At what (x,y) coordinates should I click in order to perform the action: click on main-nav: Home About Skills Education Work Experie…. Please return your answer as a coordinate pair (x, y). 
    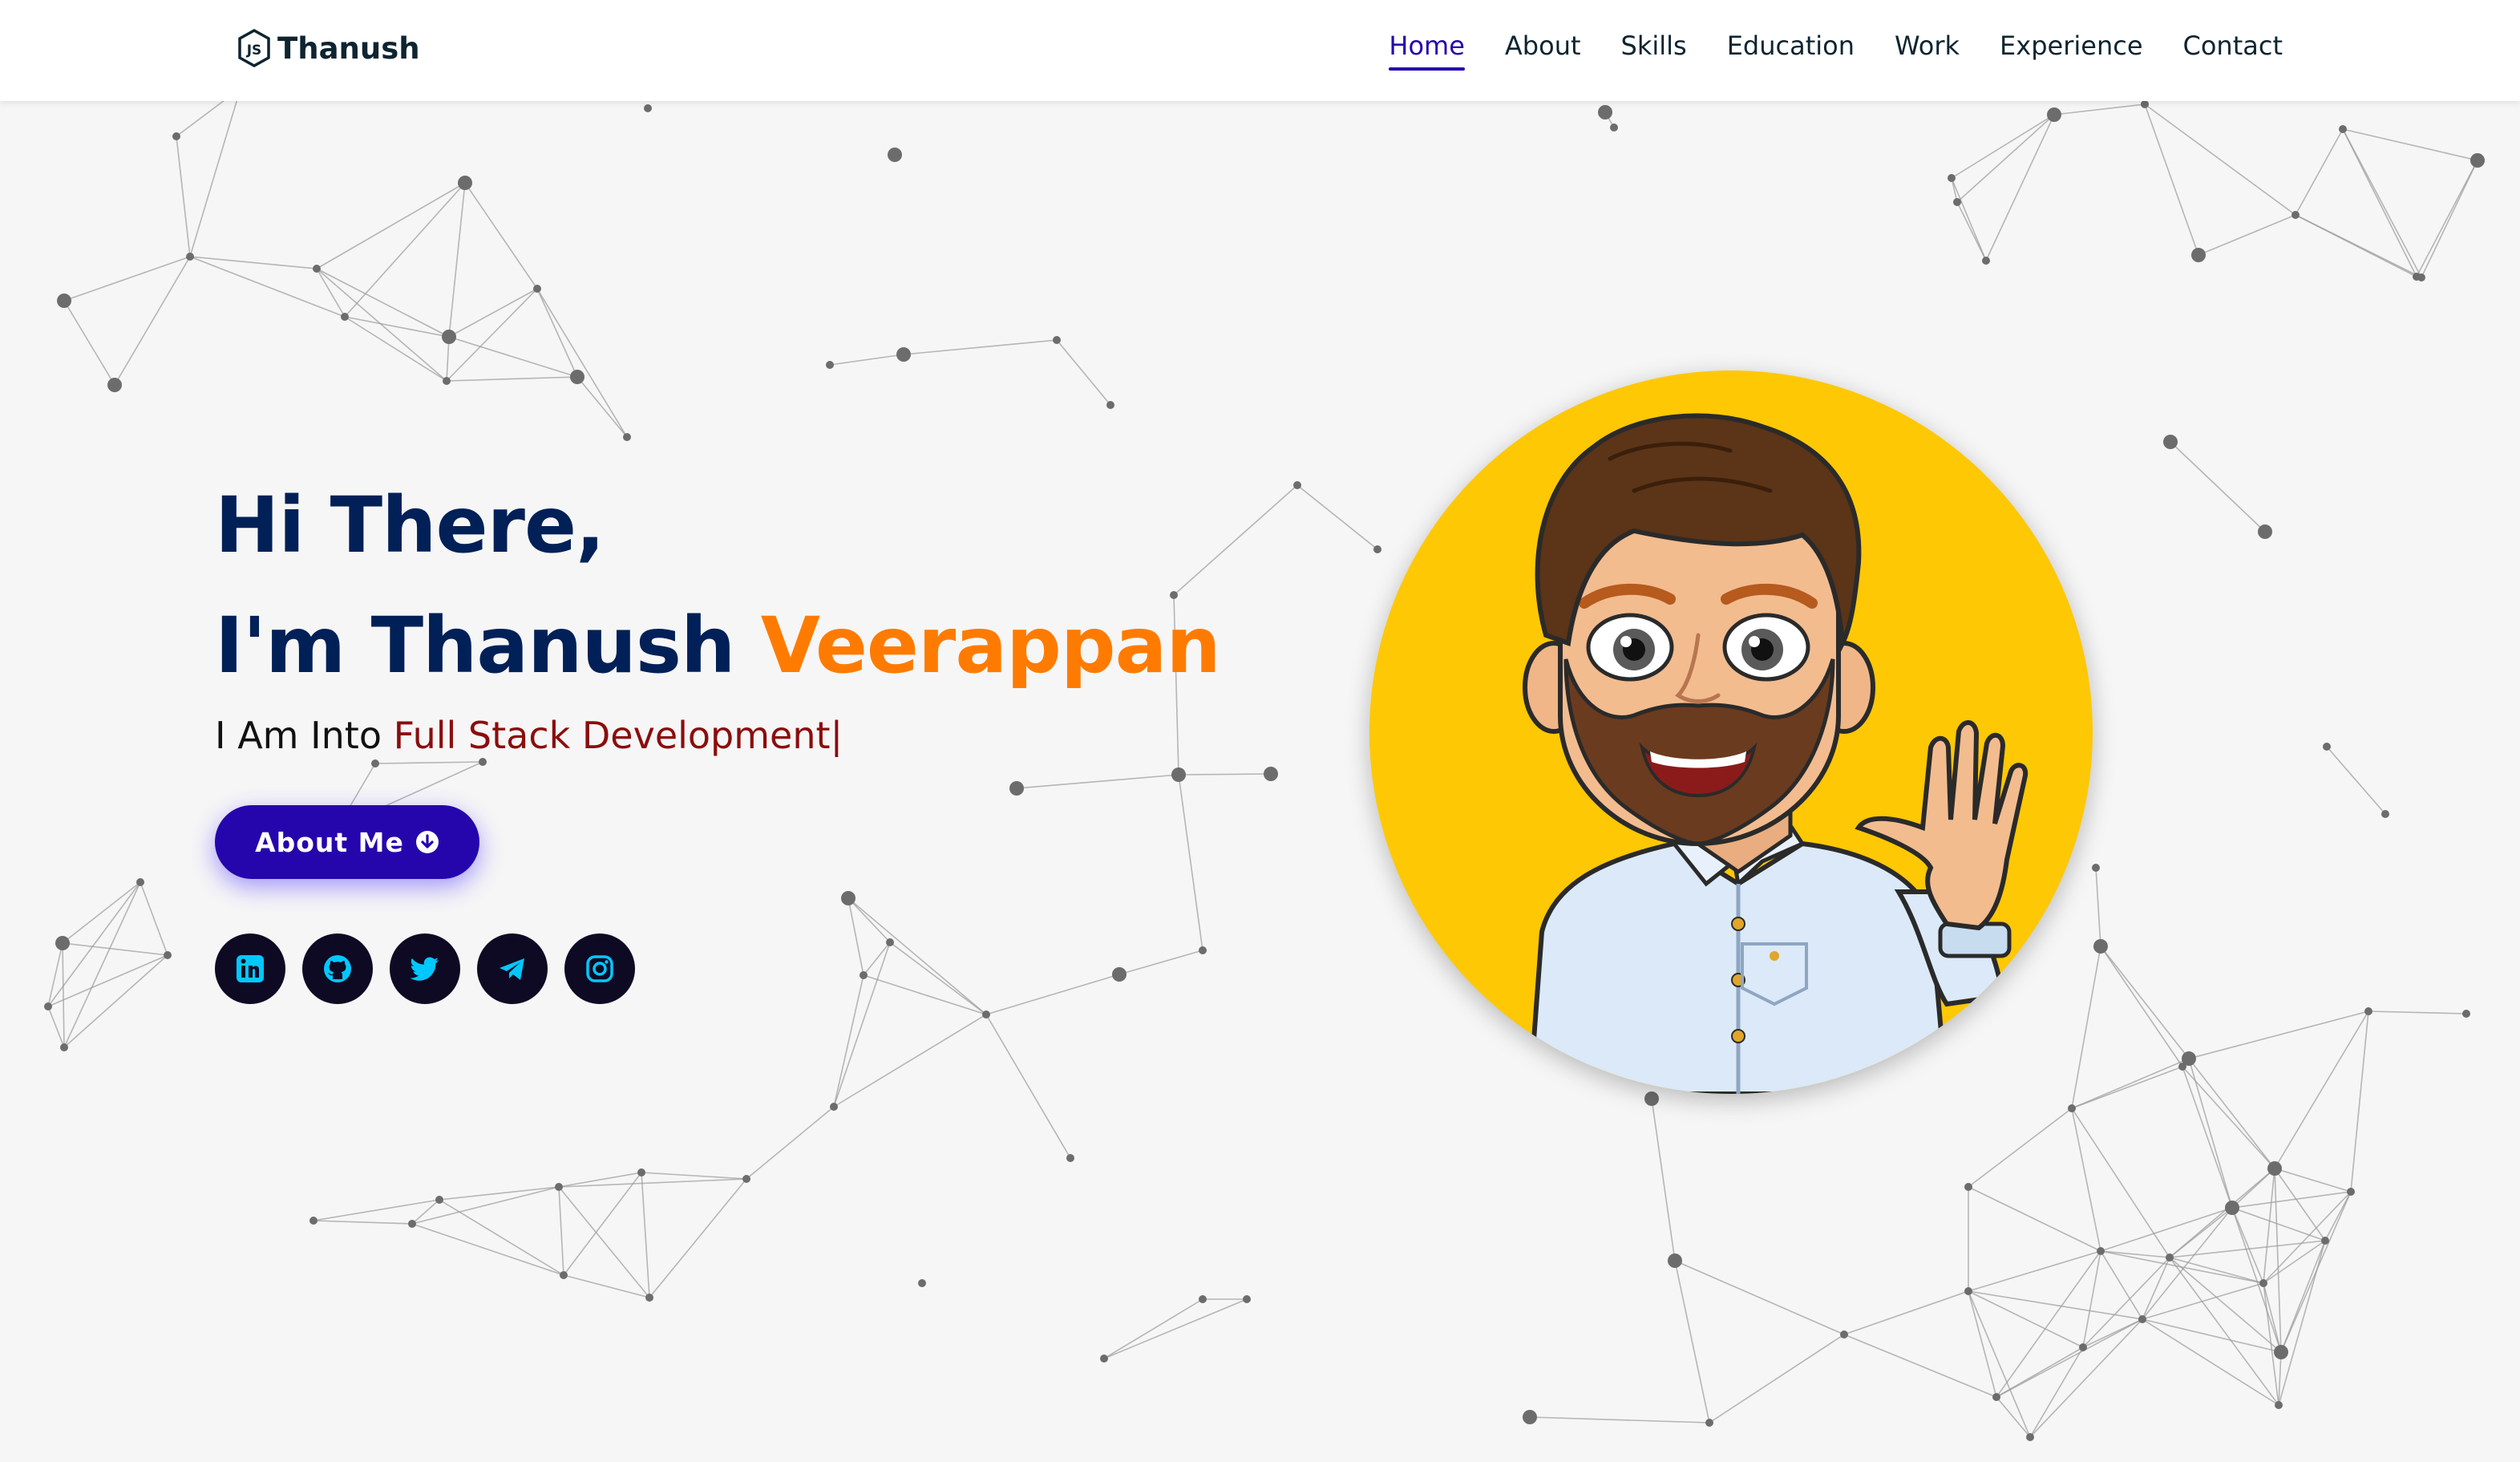
    Looking at the image, I should click on (1836, 52).